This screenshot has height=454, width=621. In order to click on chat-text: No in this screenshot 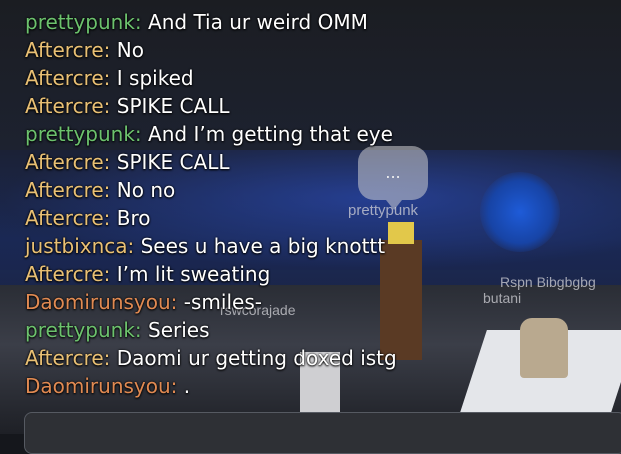, I will do `click(127, 50)`.